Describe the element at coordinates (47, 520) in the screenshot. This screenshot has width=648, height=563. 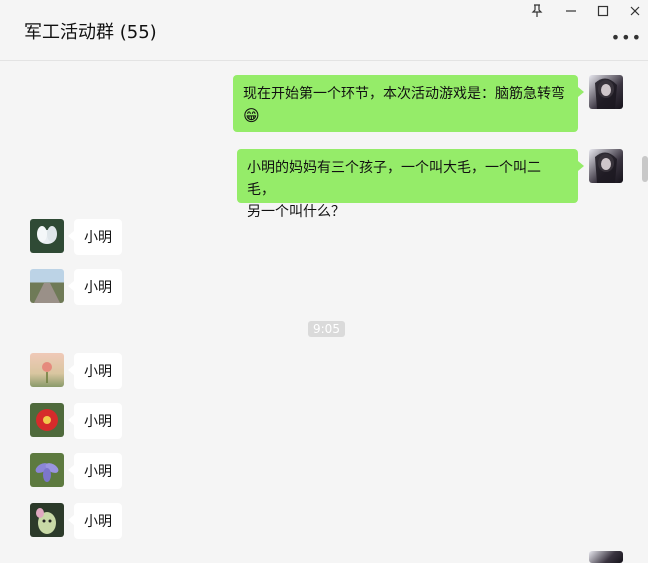
I see `avatar-other-cartoon` at that location.